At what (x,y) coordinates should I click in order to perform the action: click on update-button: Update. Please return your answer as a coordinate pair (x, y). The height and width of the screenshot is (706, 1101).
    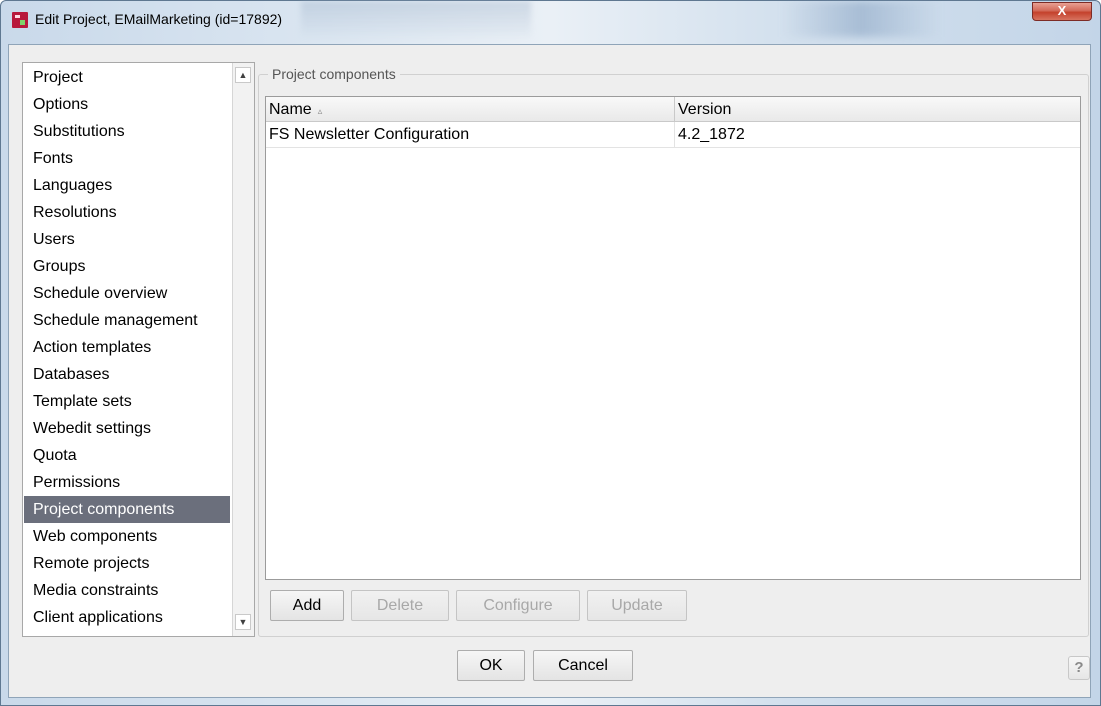
    Looking at the image, I should click on (637, 605).